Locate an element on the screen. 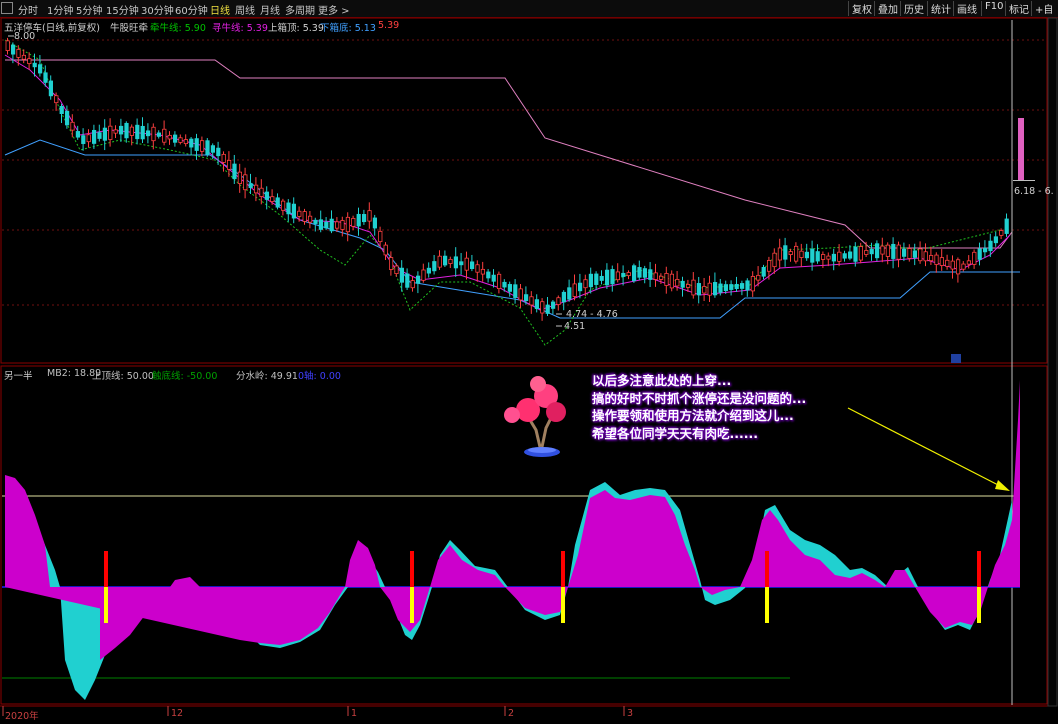 The height and width of the screenshot is (724, 1058). right-vertical-bar is located at coordinates (1021, 149).